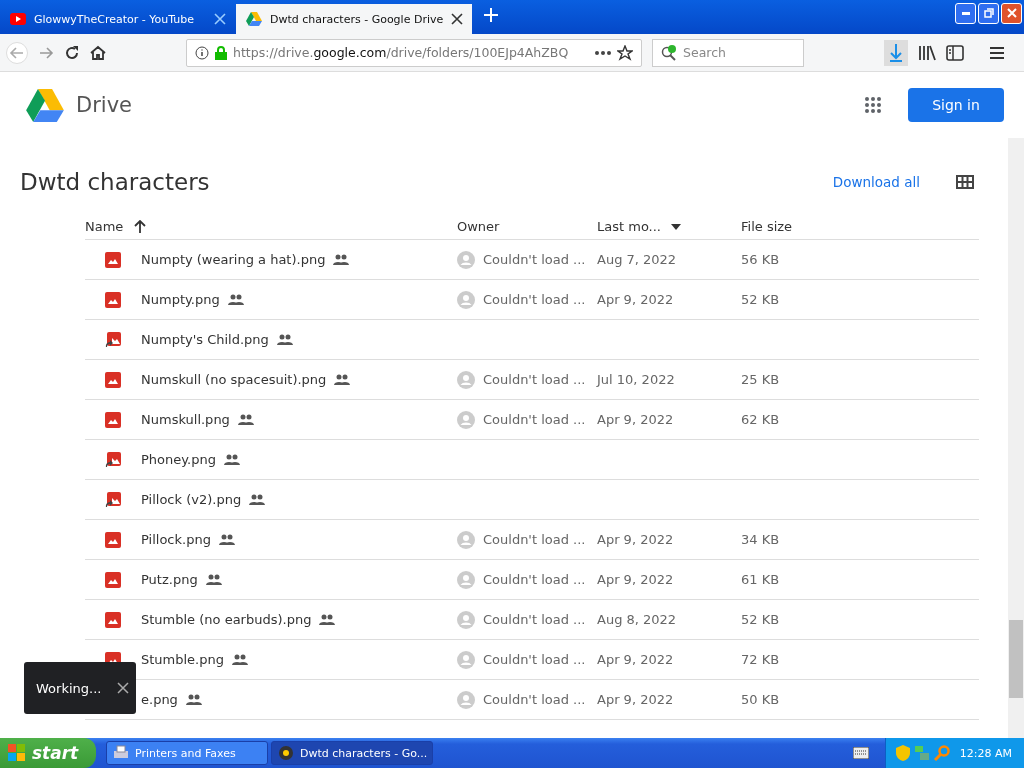 The height and width of the screenshot is (768, 1024). Describe the element at coordinates (234, 379) in the screenshot. I see `file-name: Numskull (no spacesuit).png` at that location.